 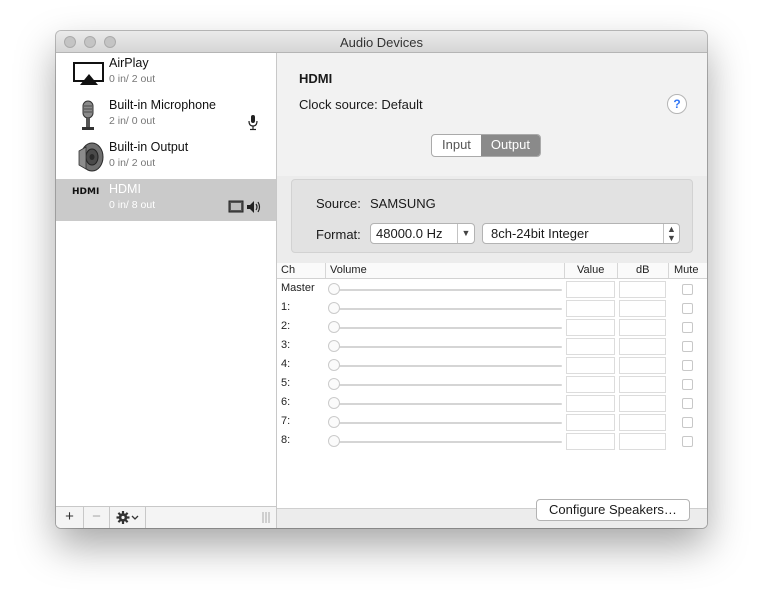 What do you see at coordinates (129, 63) in the screenshot?
I see `device-name: AirPlay` at bounding box center [129, 63].